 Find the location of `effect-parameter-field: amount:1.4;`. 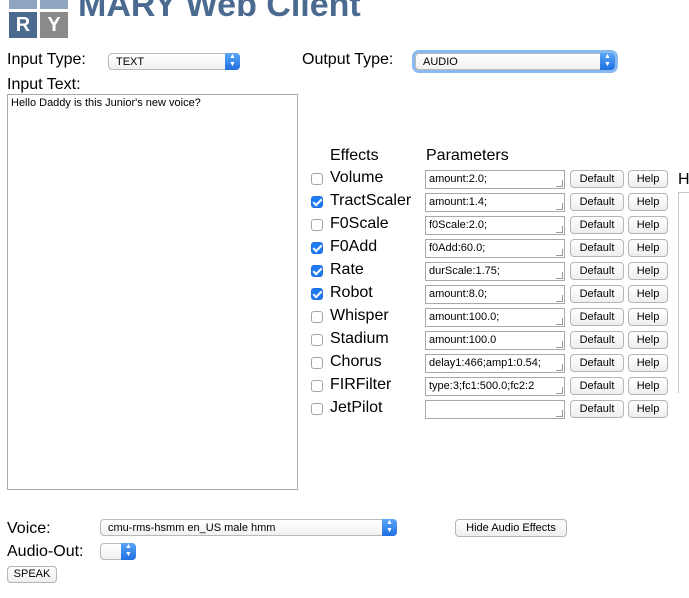

effect-parameter-field: amount:1.4; is located at coordinates (495, 202).